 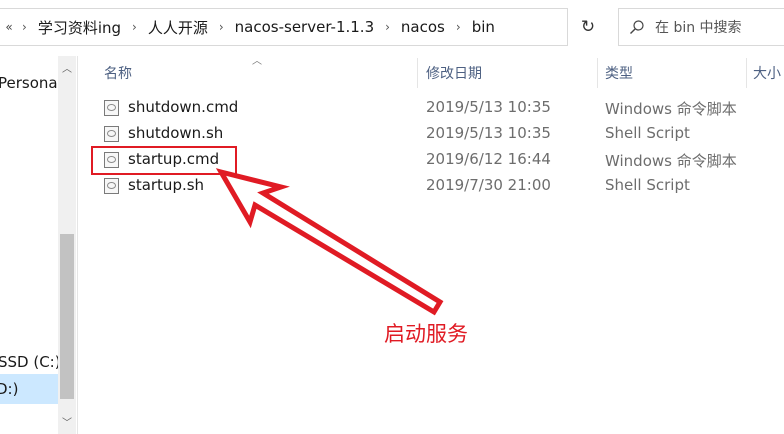 I want to click on annotation-label: 启动服务, so click(x=426, y=334).